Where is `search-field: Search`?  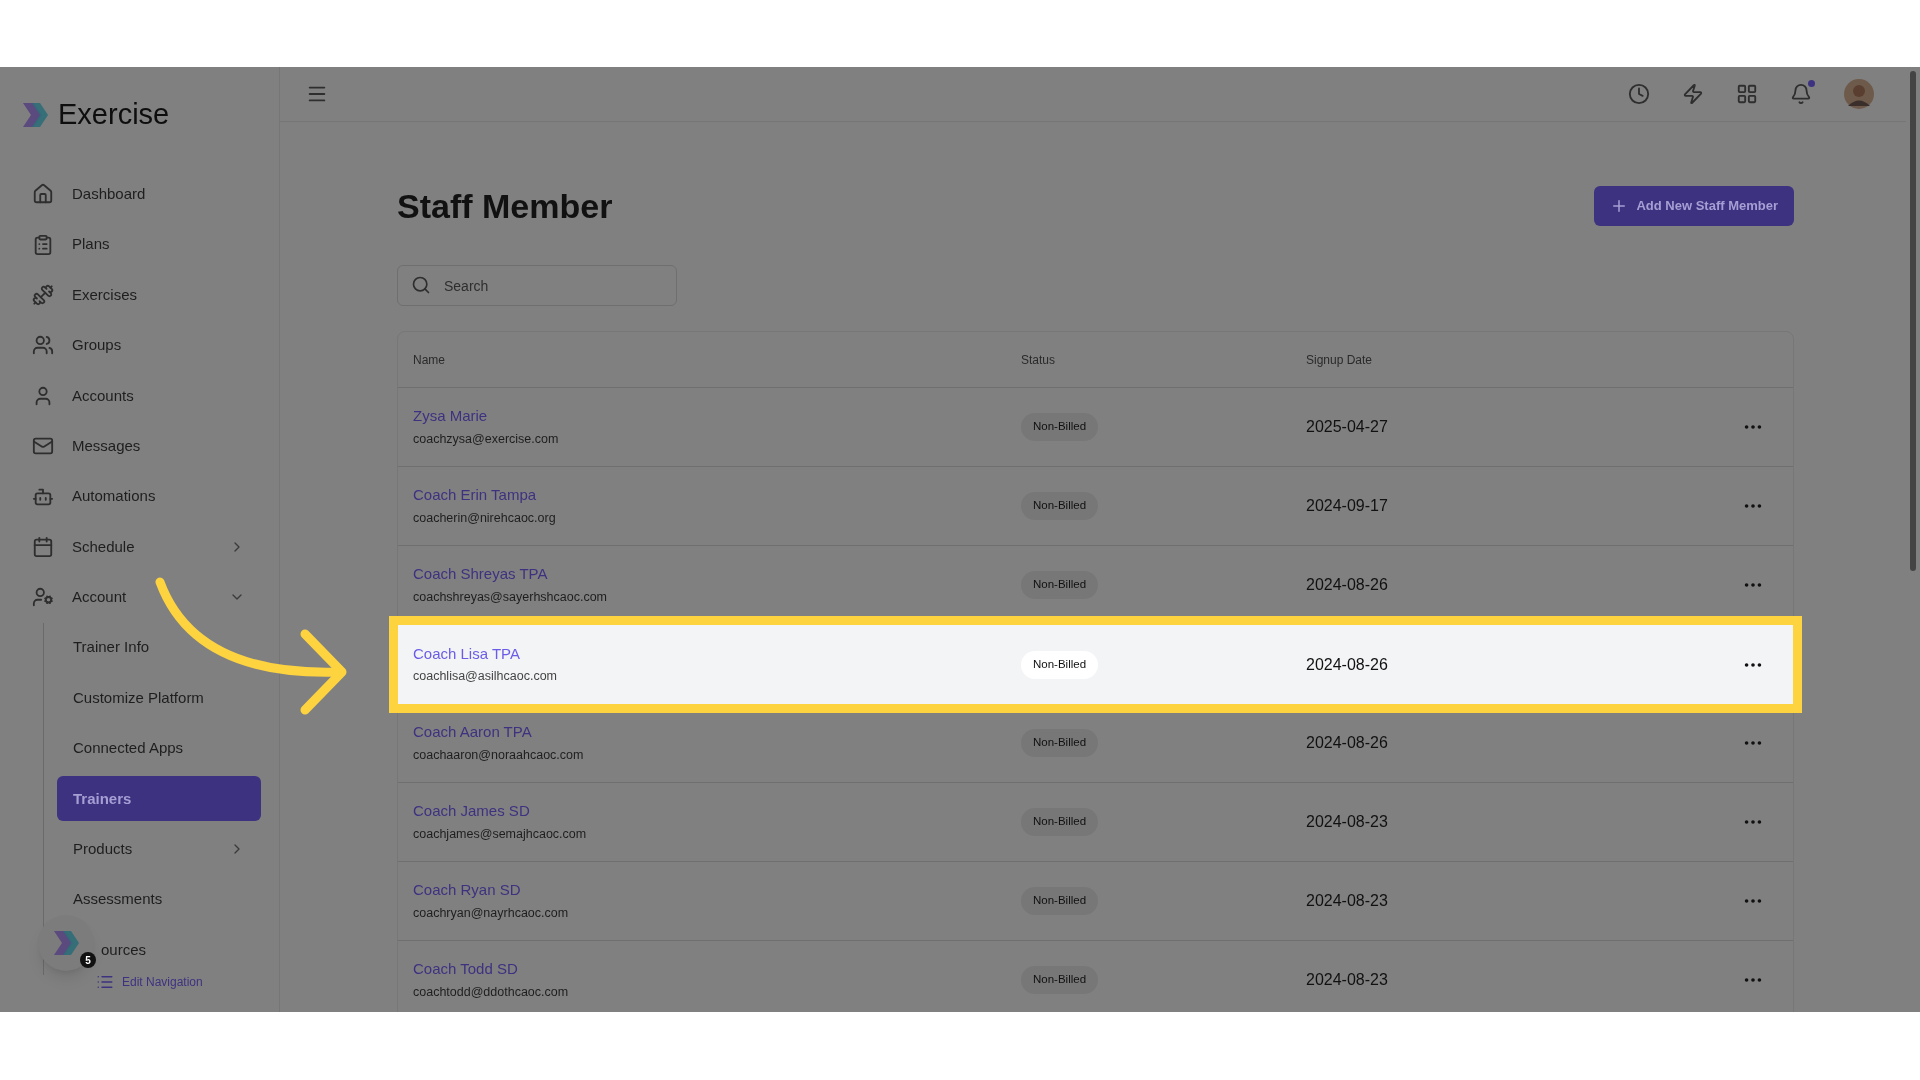 search-field: Search is located at coordinates (537, 285).